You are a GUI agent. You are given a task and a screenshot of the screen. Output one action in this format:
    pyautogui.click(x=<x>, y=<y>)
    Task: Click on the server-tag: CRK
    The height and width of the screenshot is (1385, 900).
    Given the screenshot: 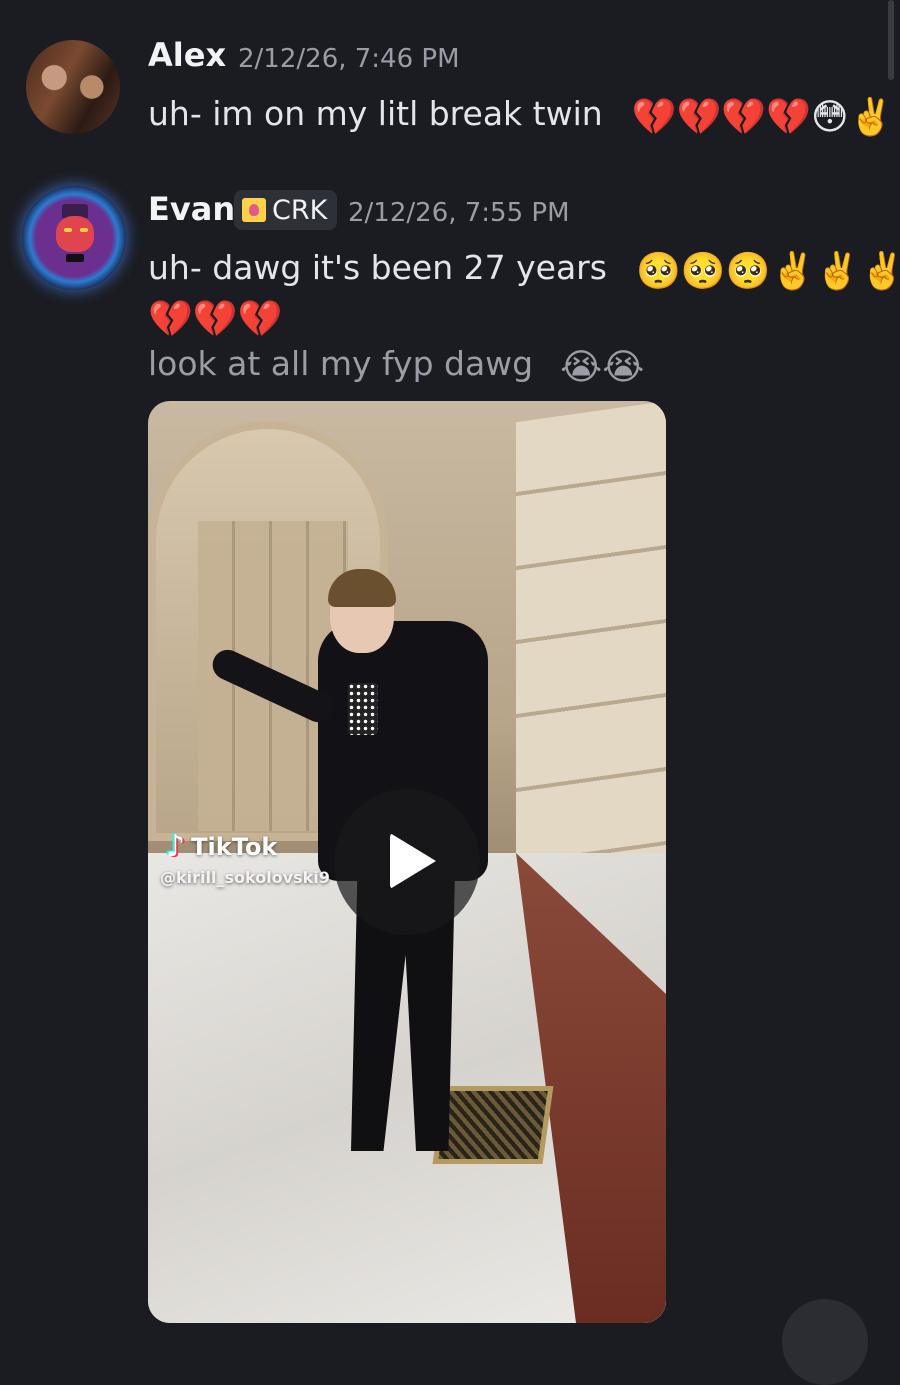 What is the action you would take?
    pyautogui.click(x=286, y=210)
    